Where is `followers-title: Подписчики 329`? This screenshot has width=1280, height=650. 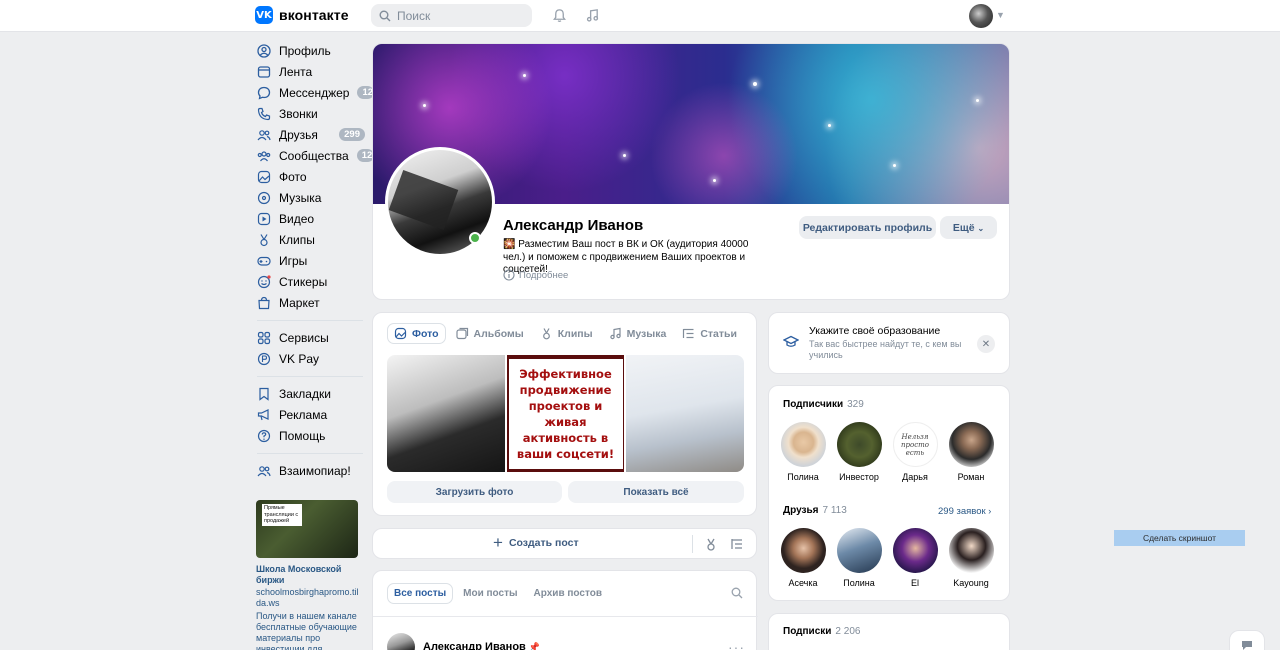
followers-title: Подписчики 329 is located at coordinates (823, 404).